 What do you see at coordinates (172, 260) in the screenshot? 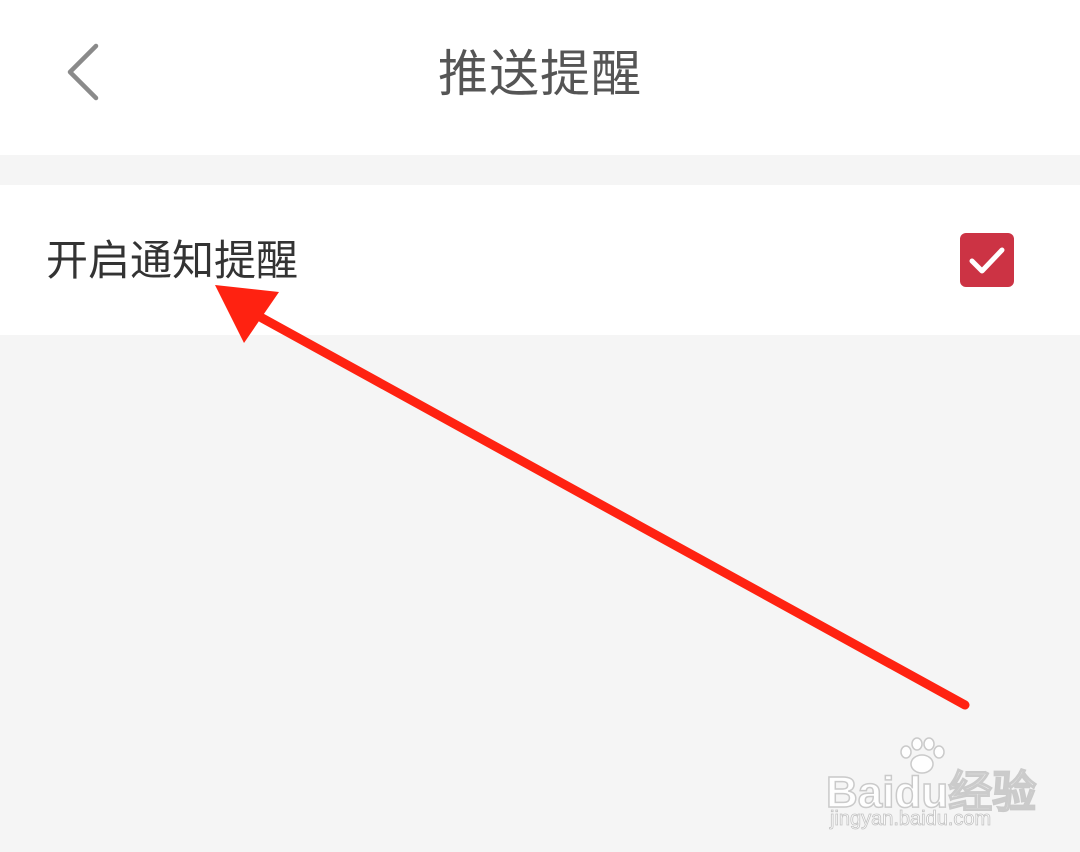
I see `notification-setting-label: 开启通知提醒` at bounding box center [172, 260].